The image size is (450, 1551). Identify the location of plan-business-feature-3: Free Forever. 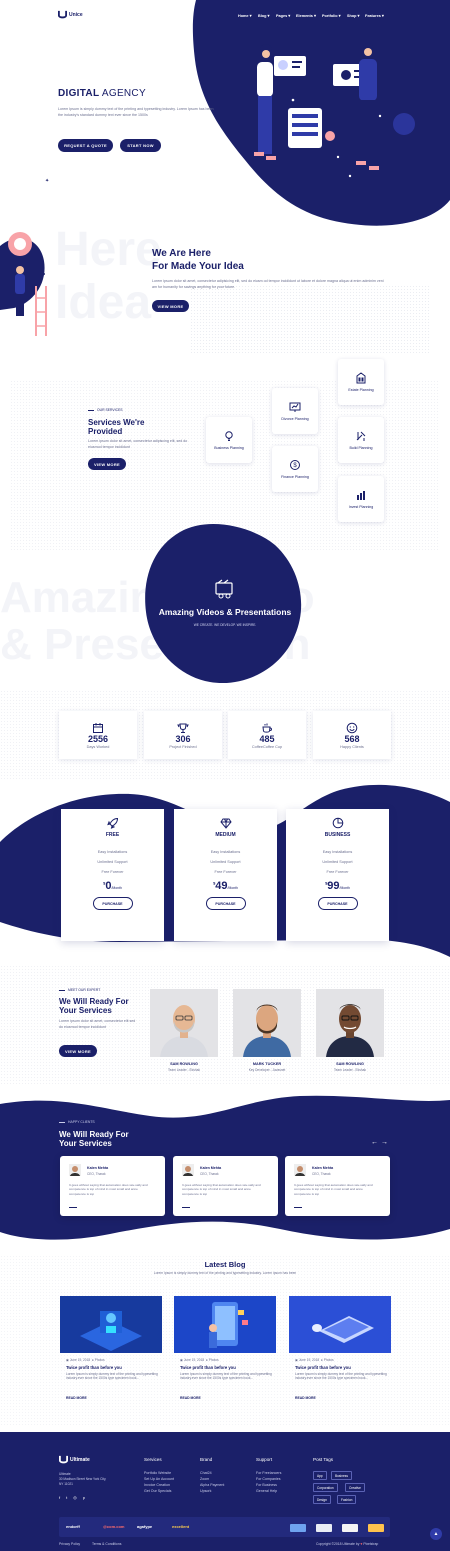
(337, 872).